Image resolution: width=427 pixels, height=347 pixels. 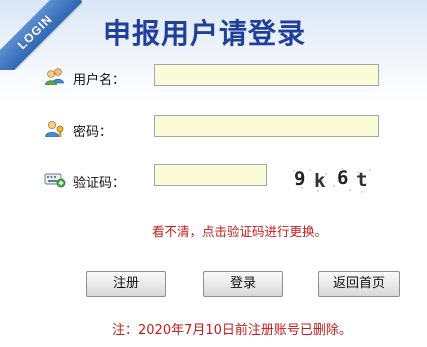 I want to click on account-notice: 注：2020年7月10日前注册账号已删除。, so click(x=232, y=330).